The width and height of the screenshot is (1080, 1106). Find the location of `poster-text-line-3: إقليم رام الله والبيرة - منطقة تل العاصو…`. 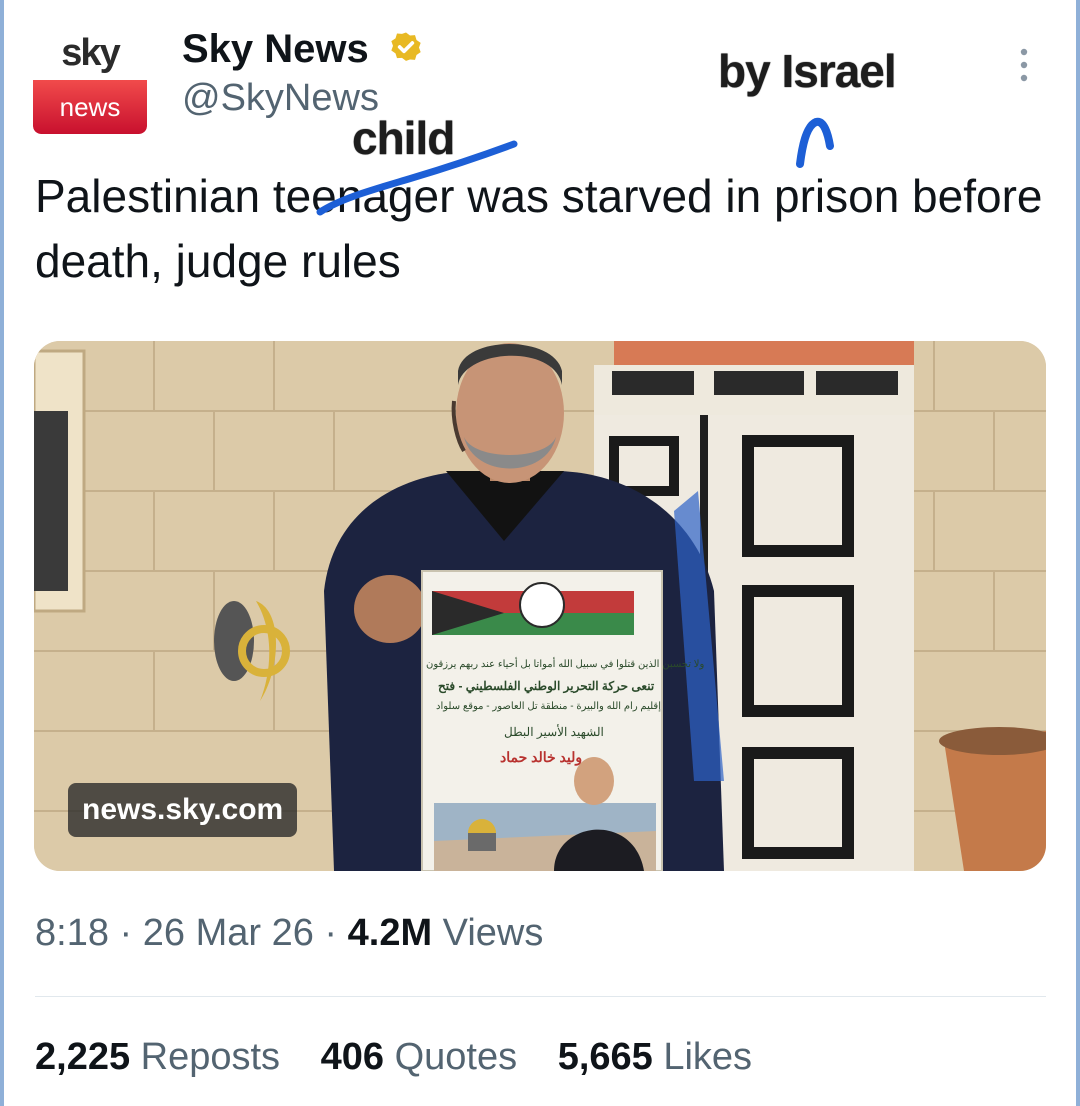

poster-text-line-3: إقليم رام الله والبيرة - منطقة تل العاصو… is located at coordinates (548, 706).